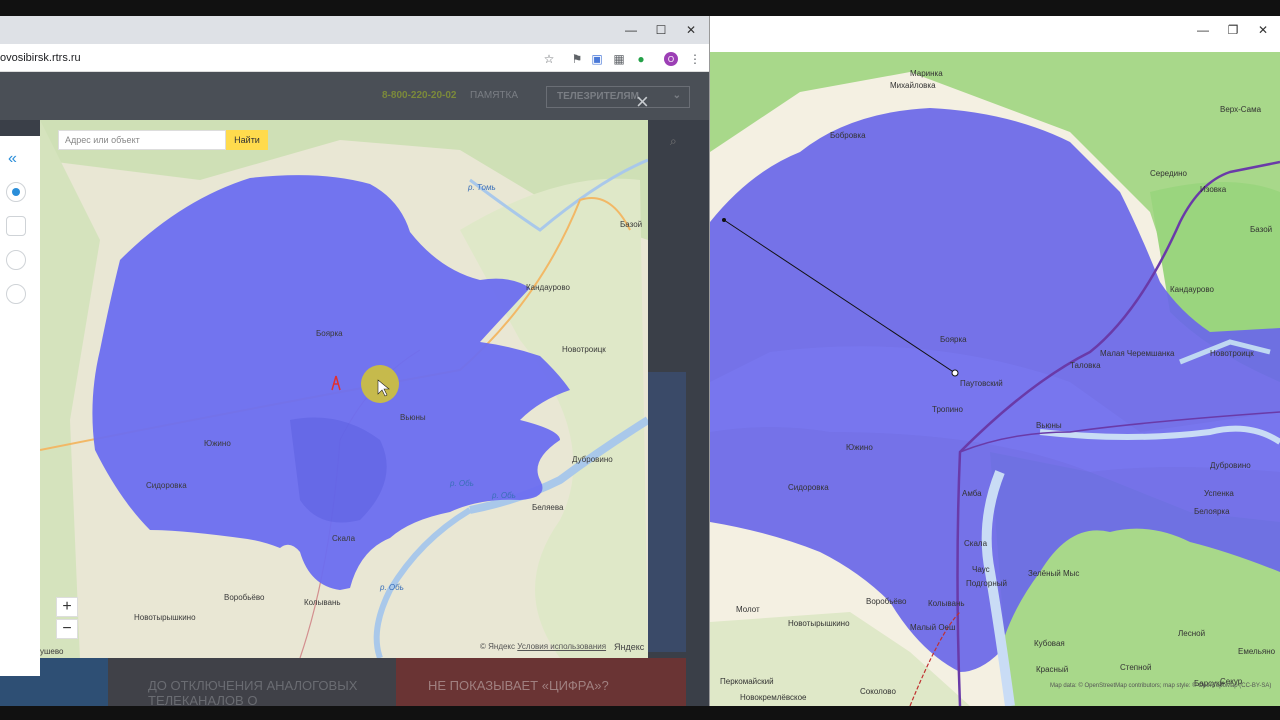 The height and width of the screenshot is (720, 1280). Describe the element at coordinates (773, 697) in the screenshot. I see `place-label: Новокремлёвское` at that location.